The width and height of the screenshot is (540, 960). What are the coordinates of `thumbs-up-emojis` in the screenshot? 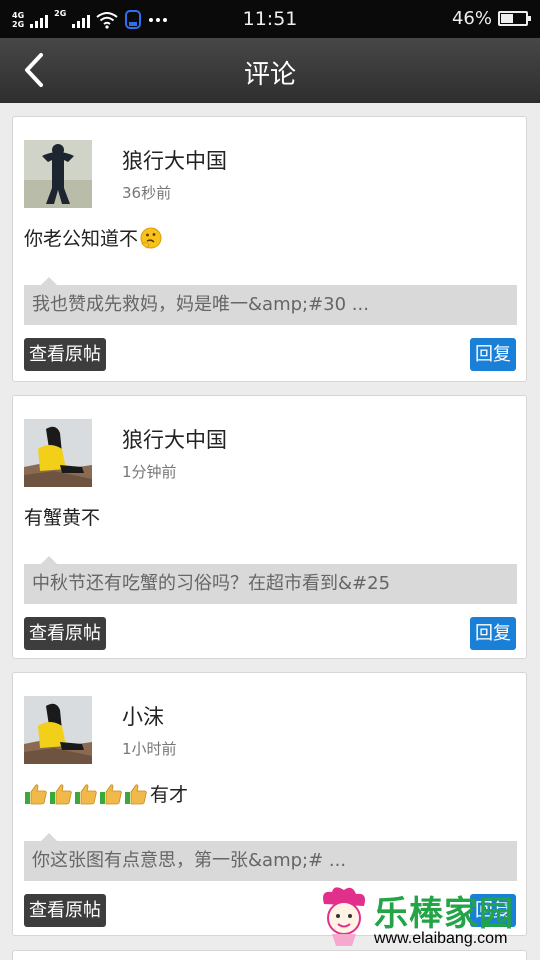 It's located at (86, 794).